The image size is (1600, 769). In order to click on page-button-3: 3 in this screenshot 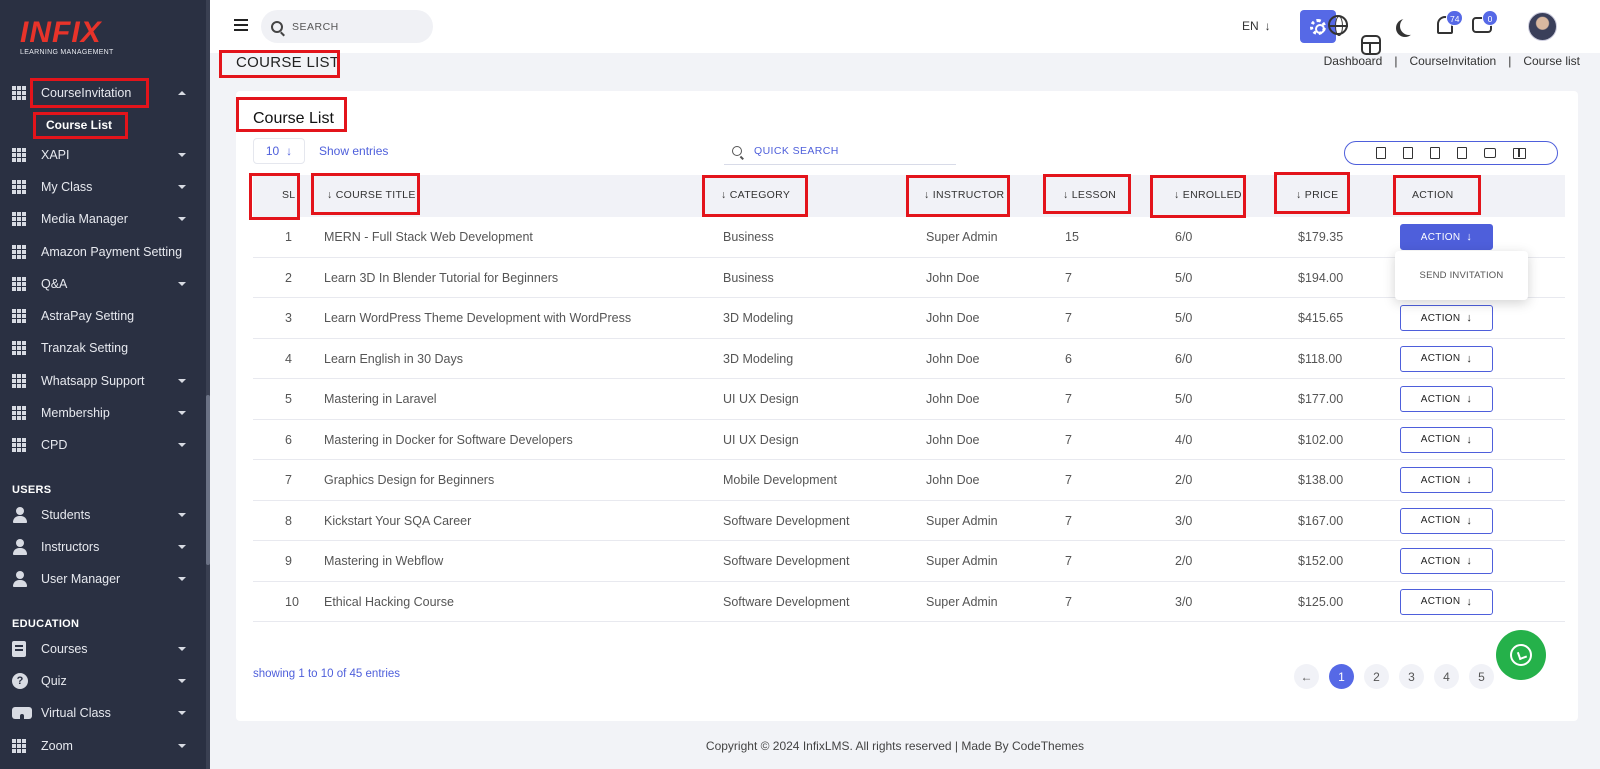, I will do `click(1411, 676)`.